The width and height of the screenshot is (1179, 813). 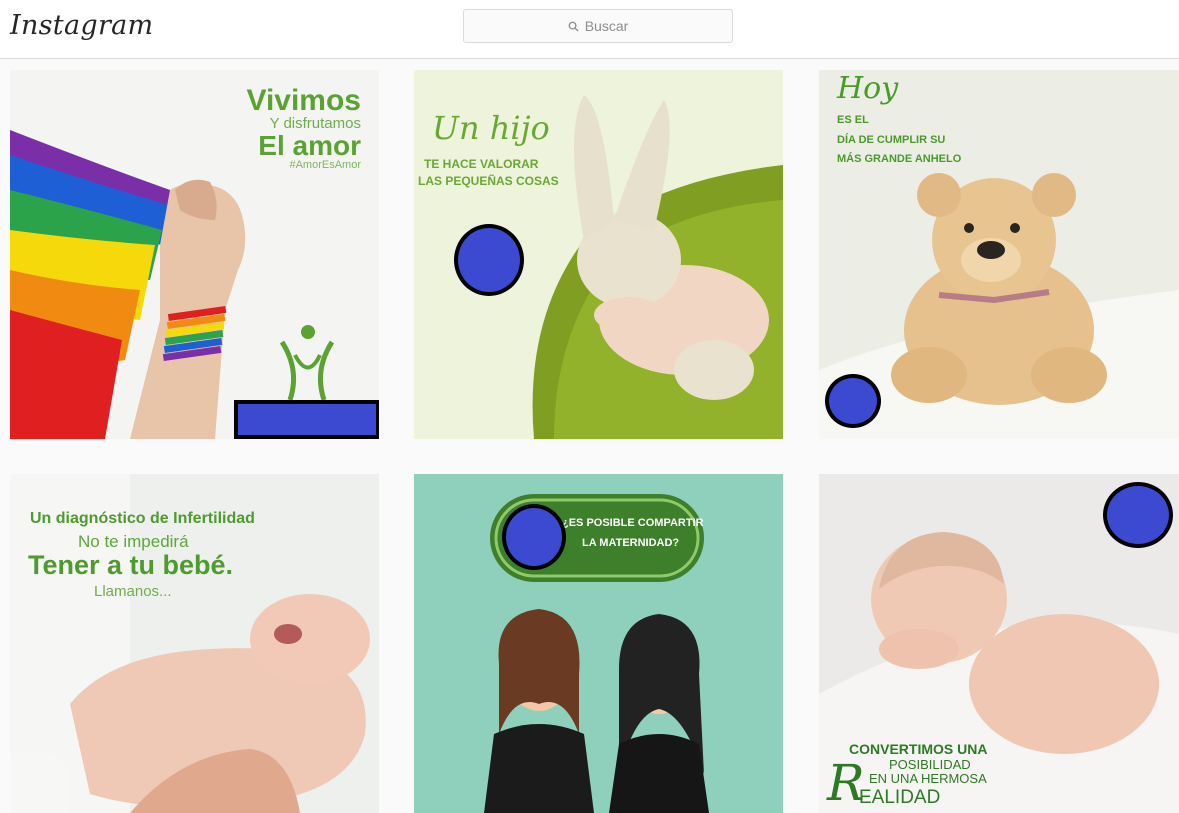 What do you see at coordinates (930, 764) in the screenshot?
I see `caption-line: POSIBILIDAD` at bounding box center [930, 764].